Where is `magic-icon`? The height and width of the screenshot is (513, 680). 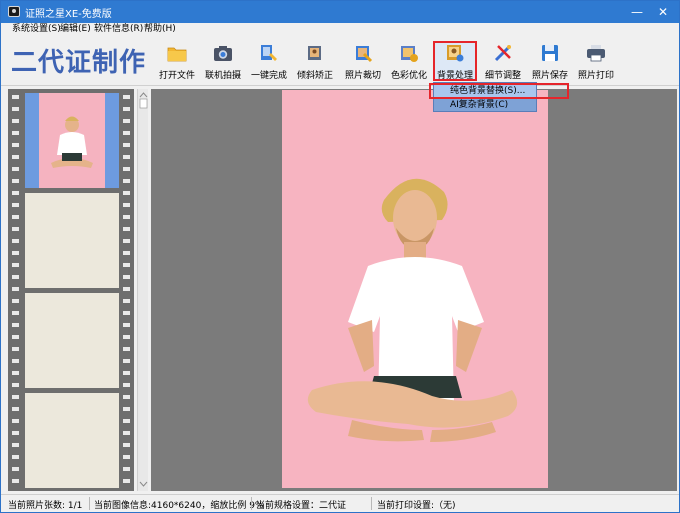 magic-icon is located at coordinates (269, 53).